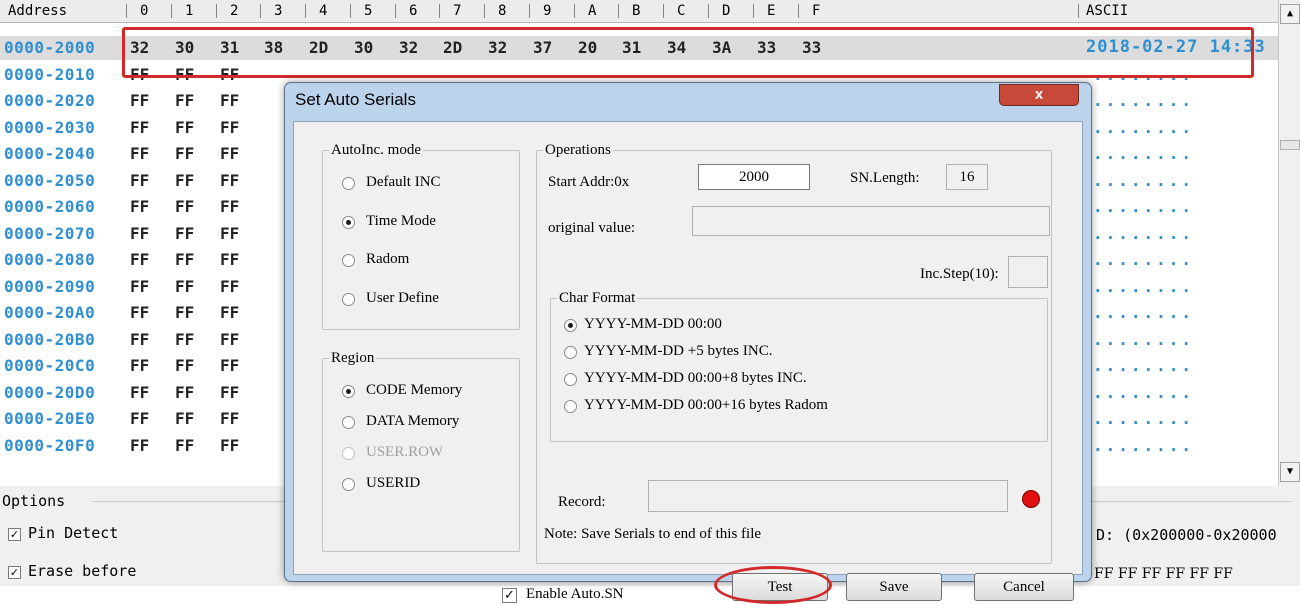 The image size is (1300, 604). I want to click on row-address: 0000-20B0, so click(50, 339).